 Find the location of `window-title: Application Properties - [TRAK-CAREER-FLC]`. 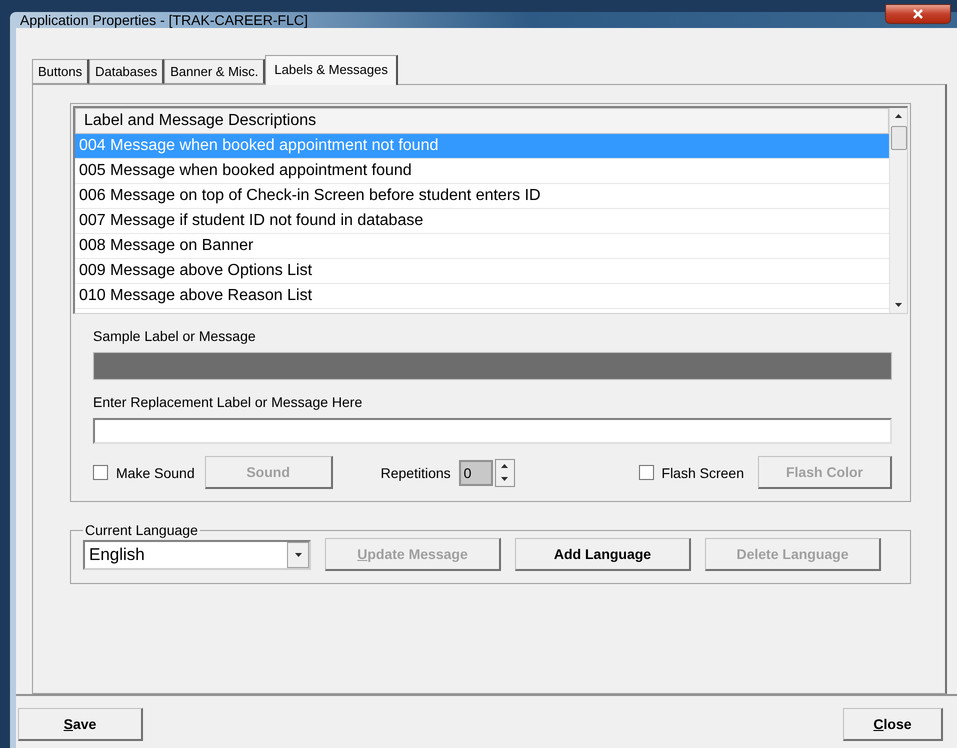

window-title: Application Properties - [TRAK-CAREER-FLC] is located at coordinates (163, 20).